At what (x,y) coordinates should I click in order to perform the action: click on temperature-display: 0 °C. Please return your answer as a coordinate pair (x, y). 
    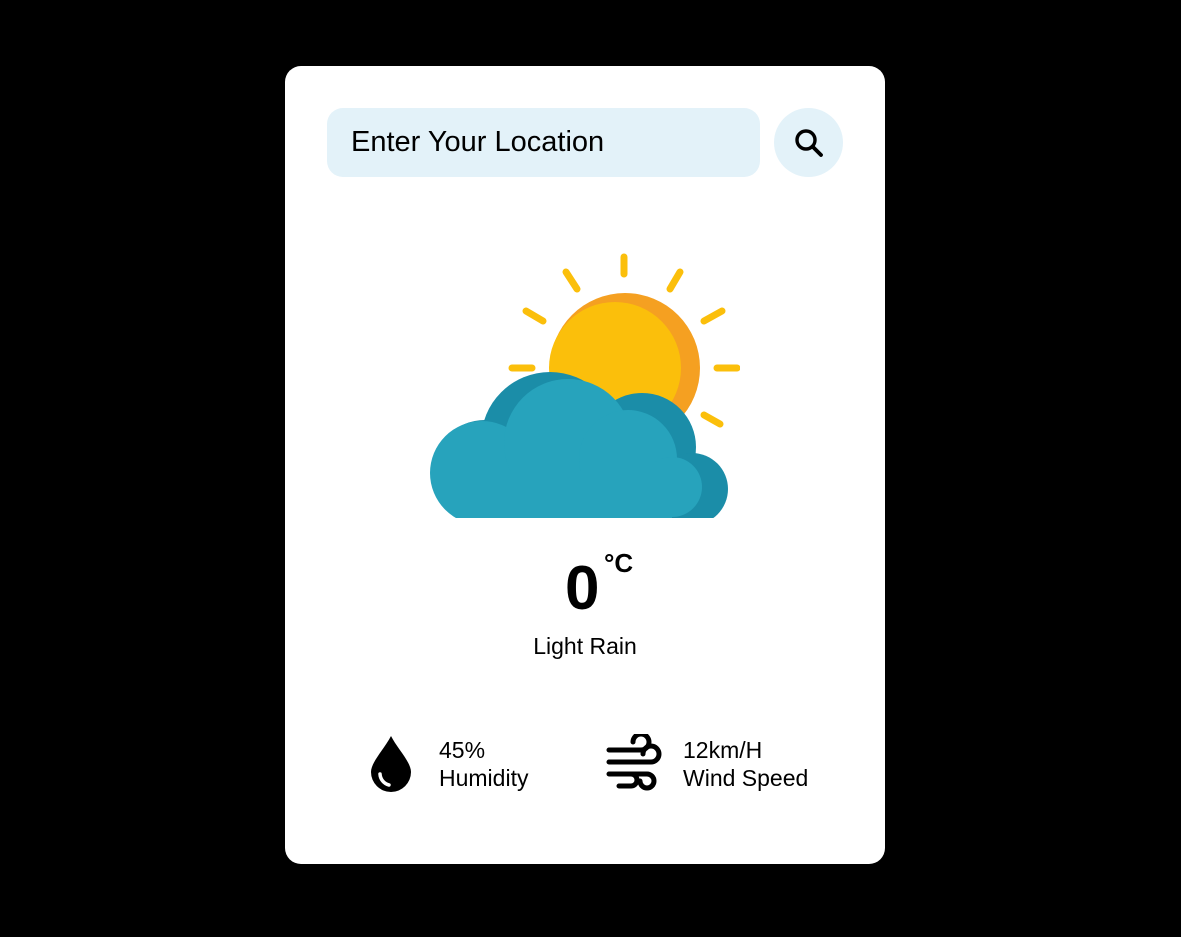
    Looking at the image, I should click on (585, 584).